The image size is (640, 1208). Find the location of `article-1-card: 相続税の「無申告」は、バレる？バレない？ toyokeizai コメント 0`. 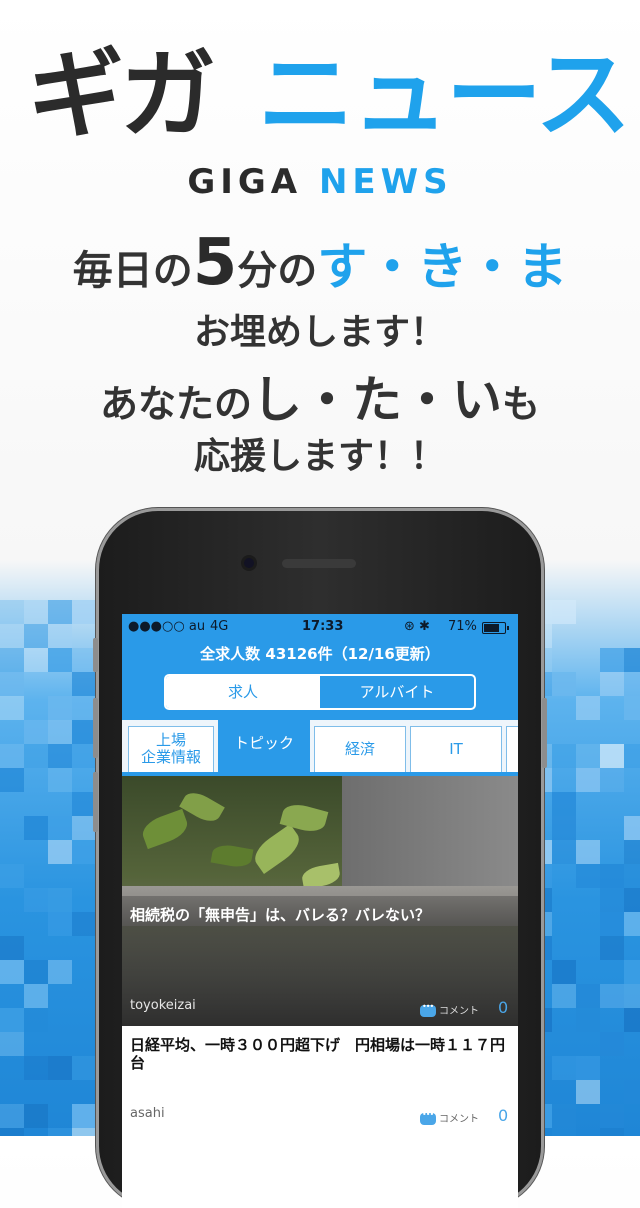

article-1-card: 相続税の「無申告」は、バレる？バレない？ toyokeizai コメント 0 is located at coordinates (320, 901).